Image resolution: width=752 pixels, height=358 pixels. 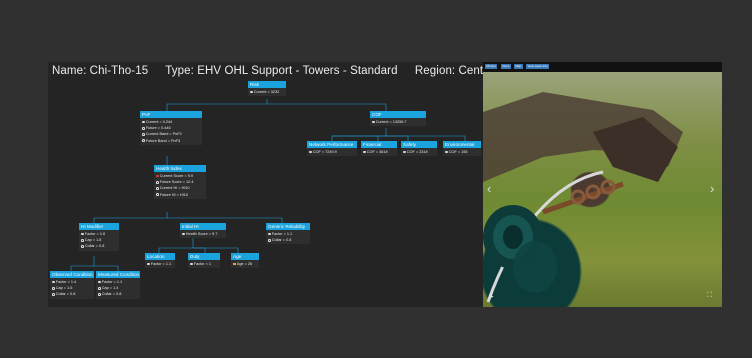 I want to click on node-environmental: Environmental COF = 155, so click(x=462, y=149).